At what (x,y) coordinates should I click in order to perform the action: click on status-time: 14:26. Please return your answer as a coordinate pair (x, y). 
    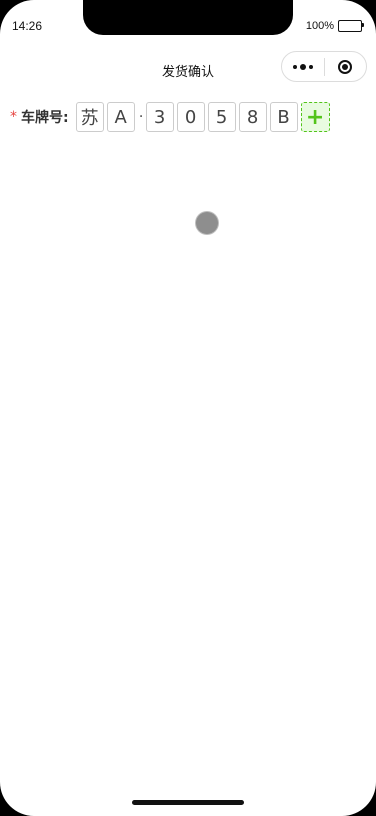
    Looking at the image, I should click on (27, 26).